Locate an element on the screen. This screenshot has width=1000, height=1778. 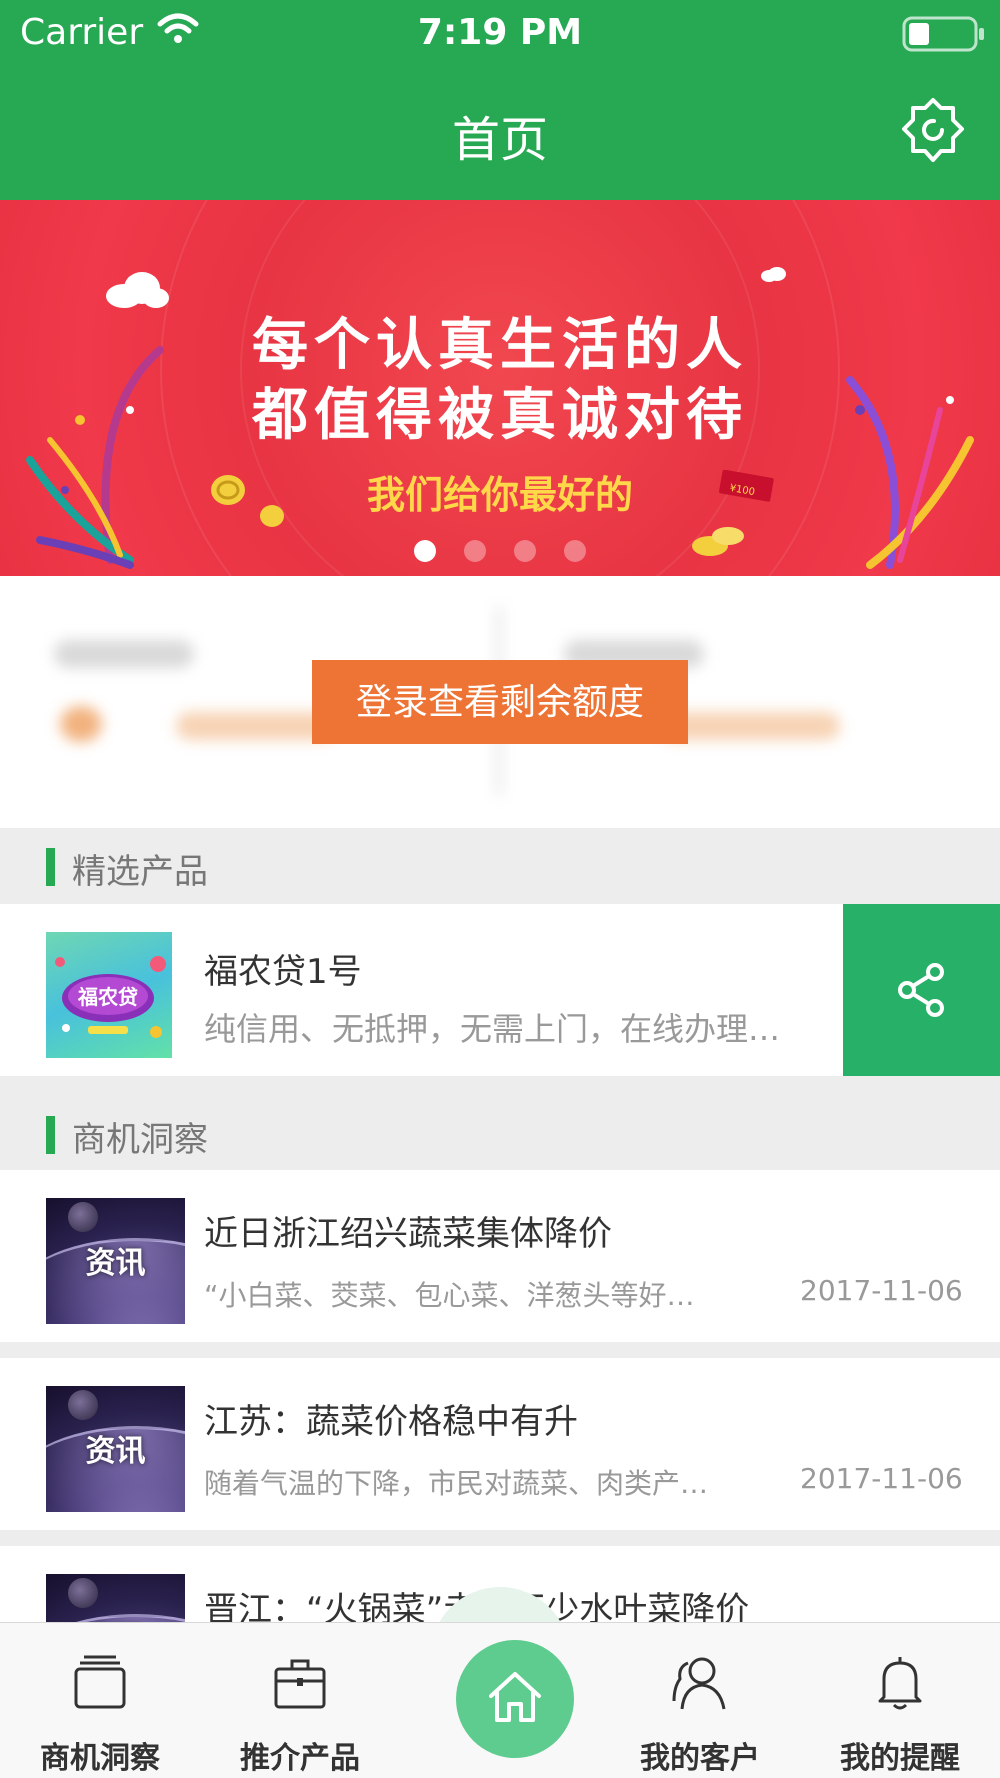
tab-home is located at coordinates (515, 1699).